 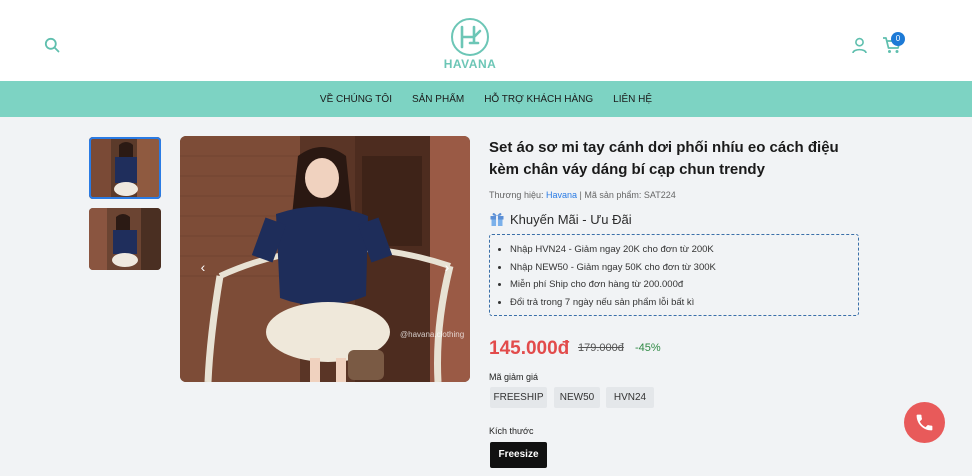 I want to click on logo-icon, so click(x=470, y=37).